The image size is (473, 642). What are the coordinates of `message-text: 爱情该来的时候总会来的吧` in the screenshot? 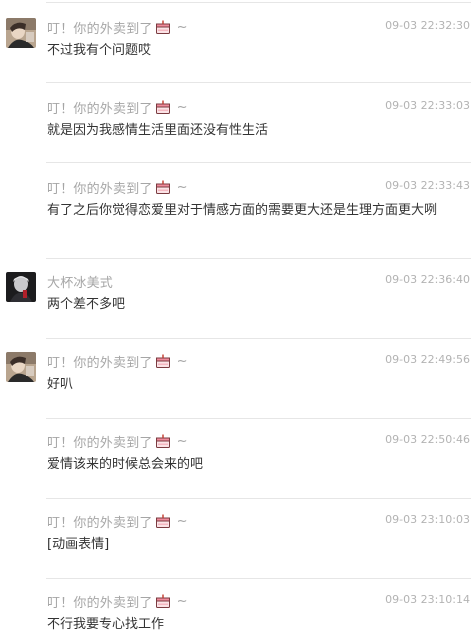 It's located at (125, 464).